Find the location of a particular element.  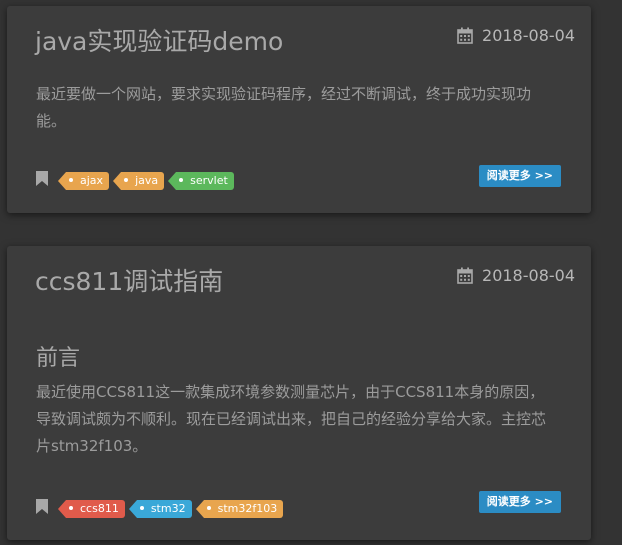

post-title: ccs811调试指南 is located at coordinates (129, 280).